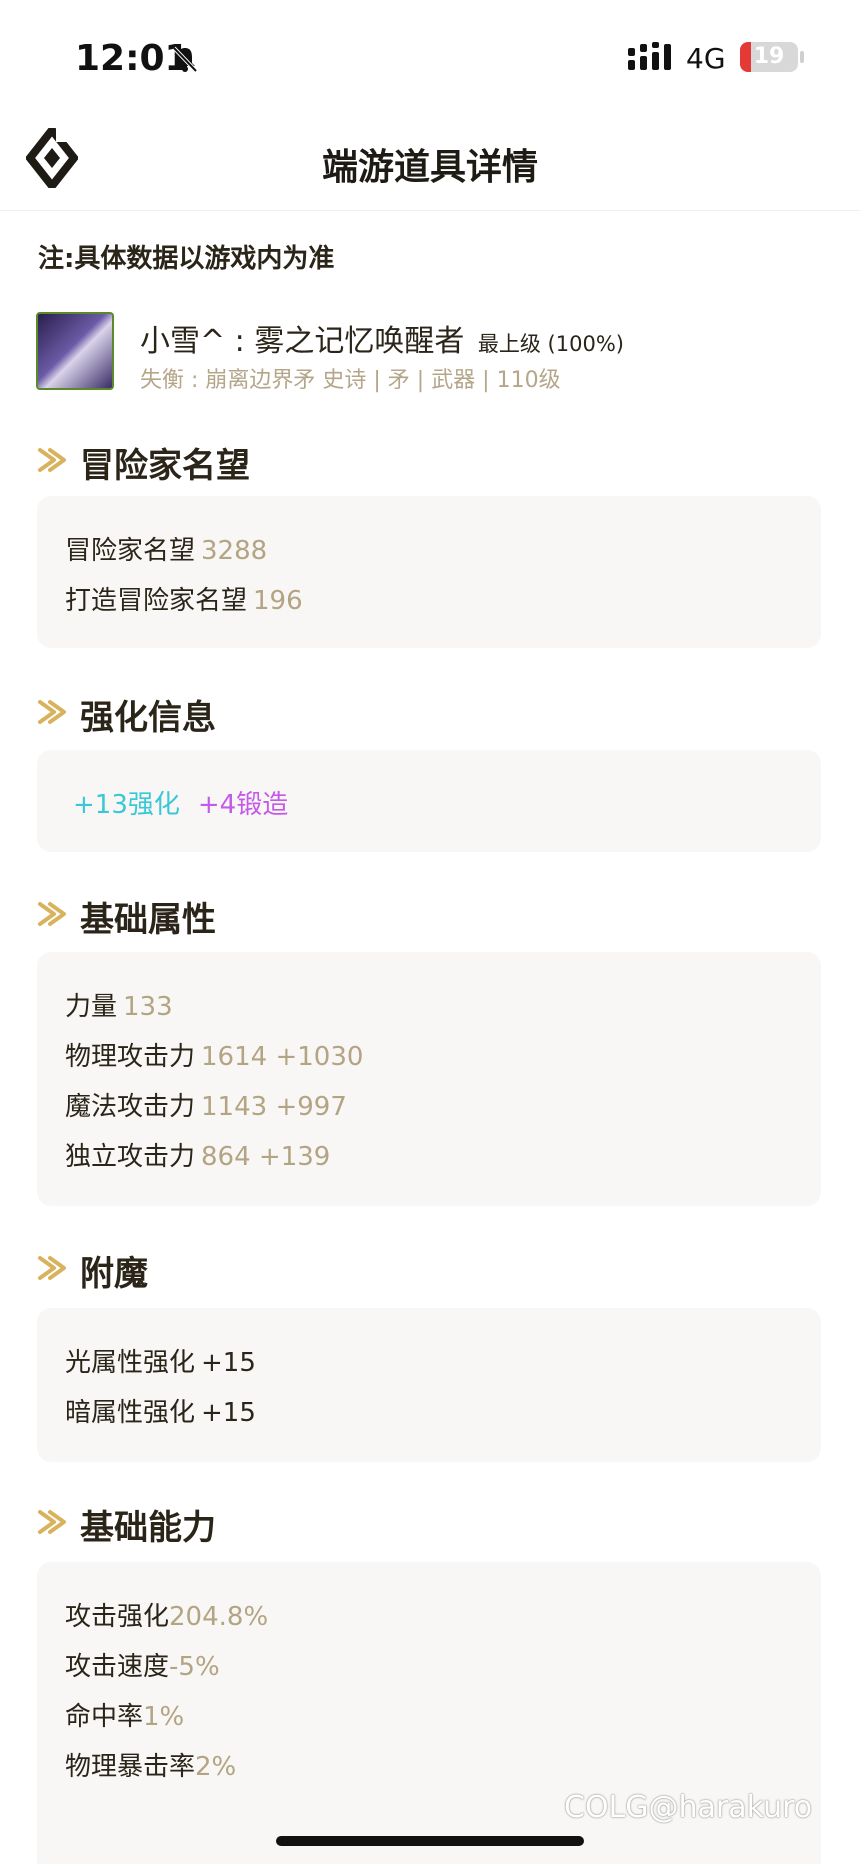  What do you see at coordinates (104, 1717) in the screenshot?
I see `stat-label: 命中率` at bounding box center [104, 1717].